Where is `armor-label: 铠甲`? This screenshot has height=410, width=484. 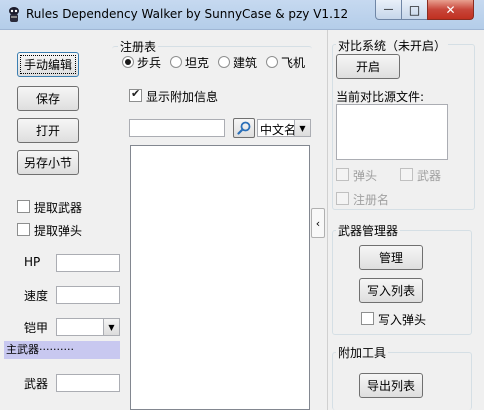 armor-label: 铠甲 is located at coordinates (36, 328).